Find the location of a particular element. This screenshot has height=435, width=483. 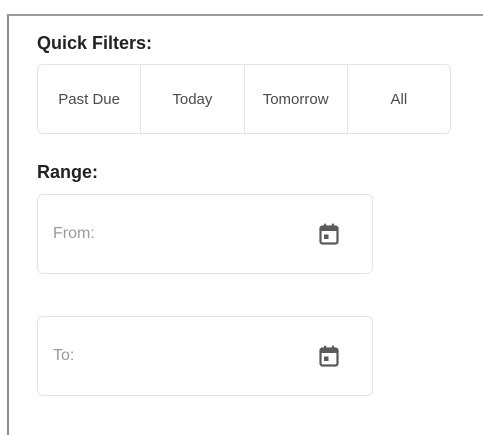

from-date-field is located at coordinates (205, 234).